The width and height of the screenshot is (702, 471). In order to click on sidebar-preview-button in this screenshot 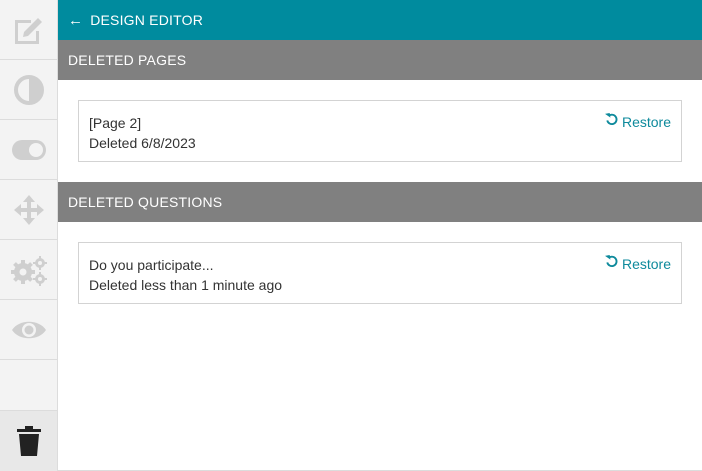, I will do `click(28, 330)`.